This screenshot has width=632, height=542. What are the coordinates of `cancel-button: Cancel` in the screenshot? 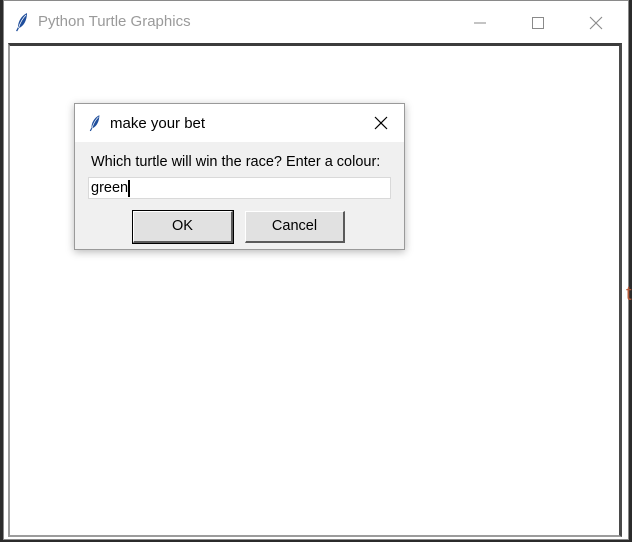 It's located at (295, 227).